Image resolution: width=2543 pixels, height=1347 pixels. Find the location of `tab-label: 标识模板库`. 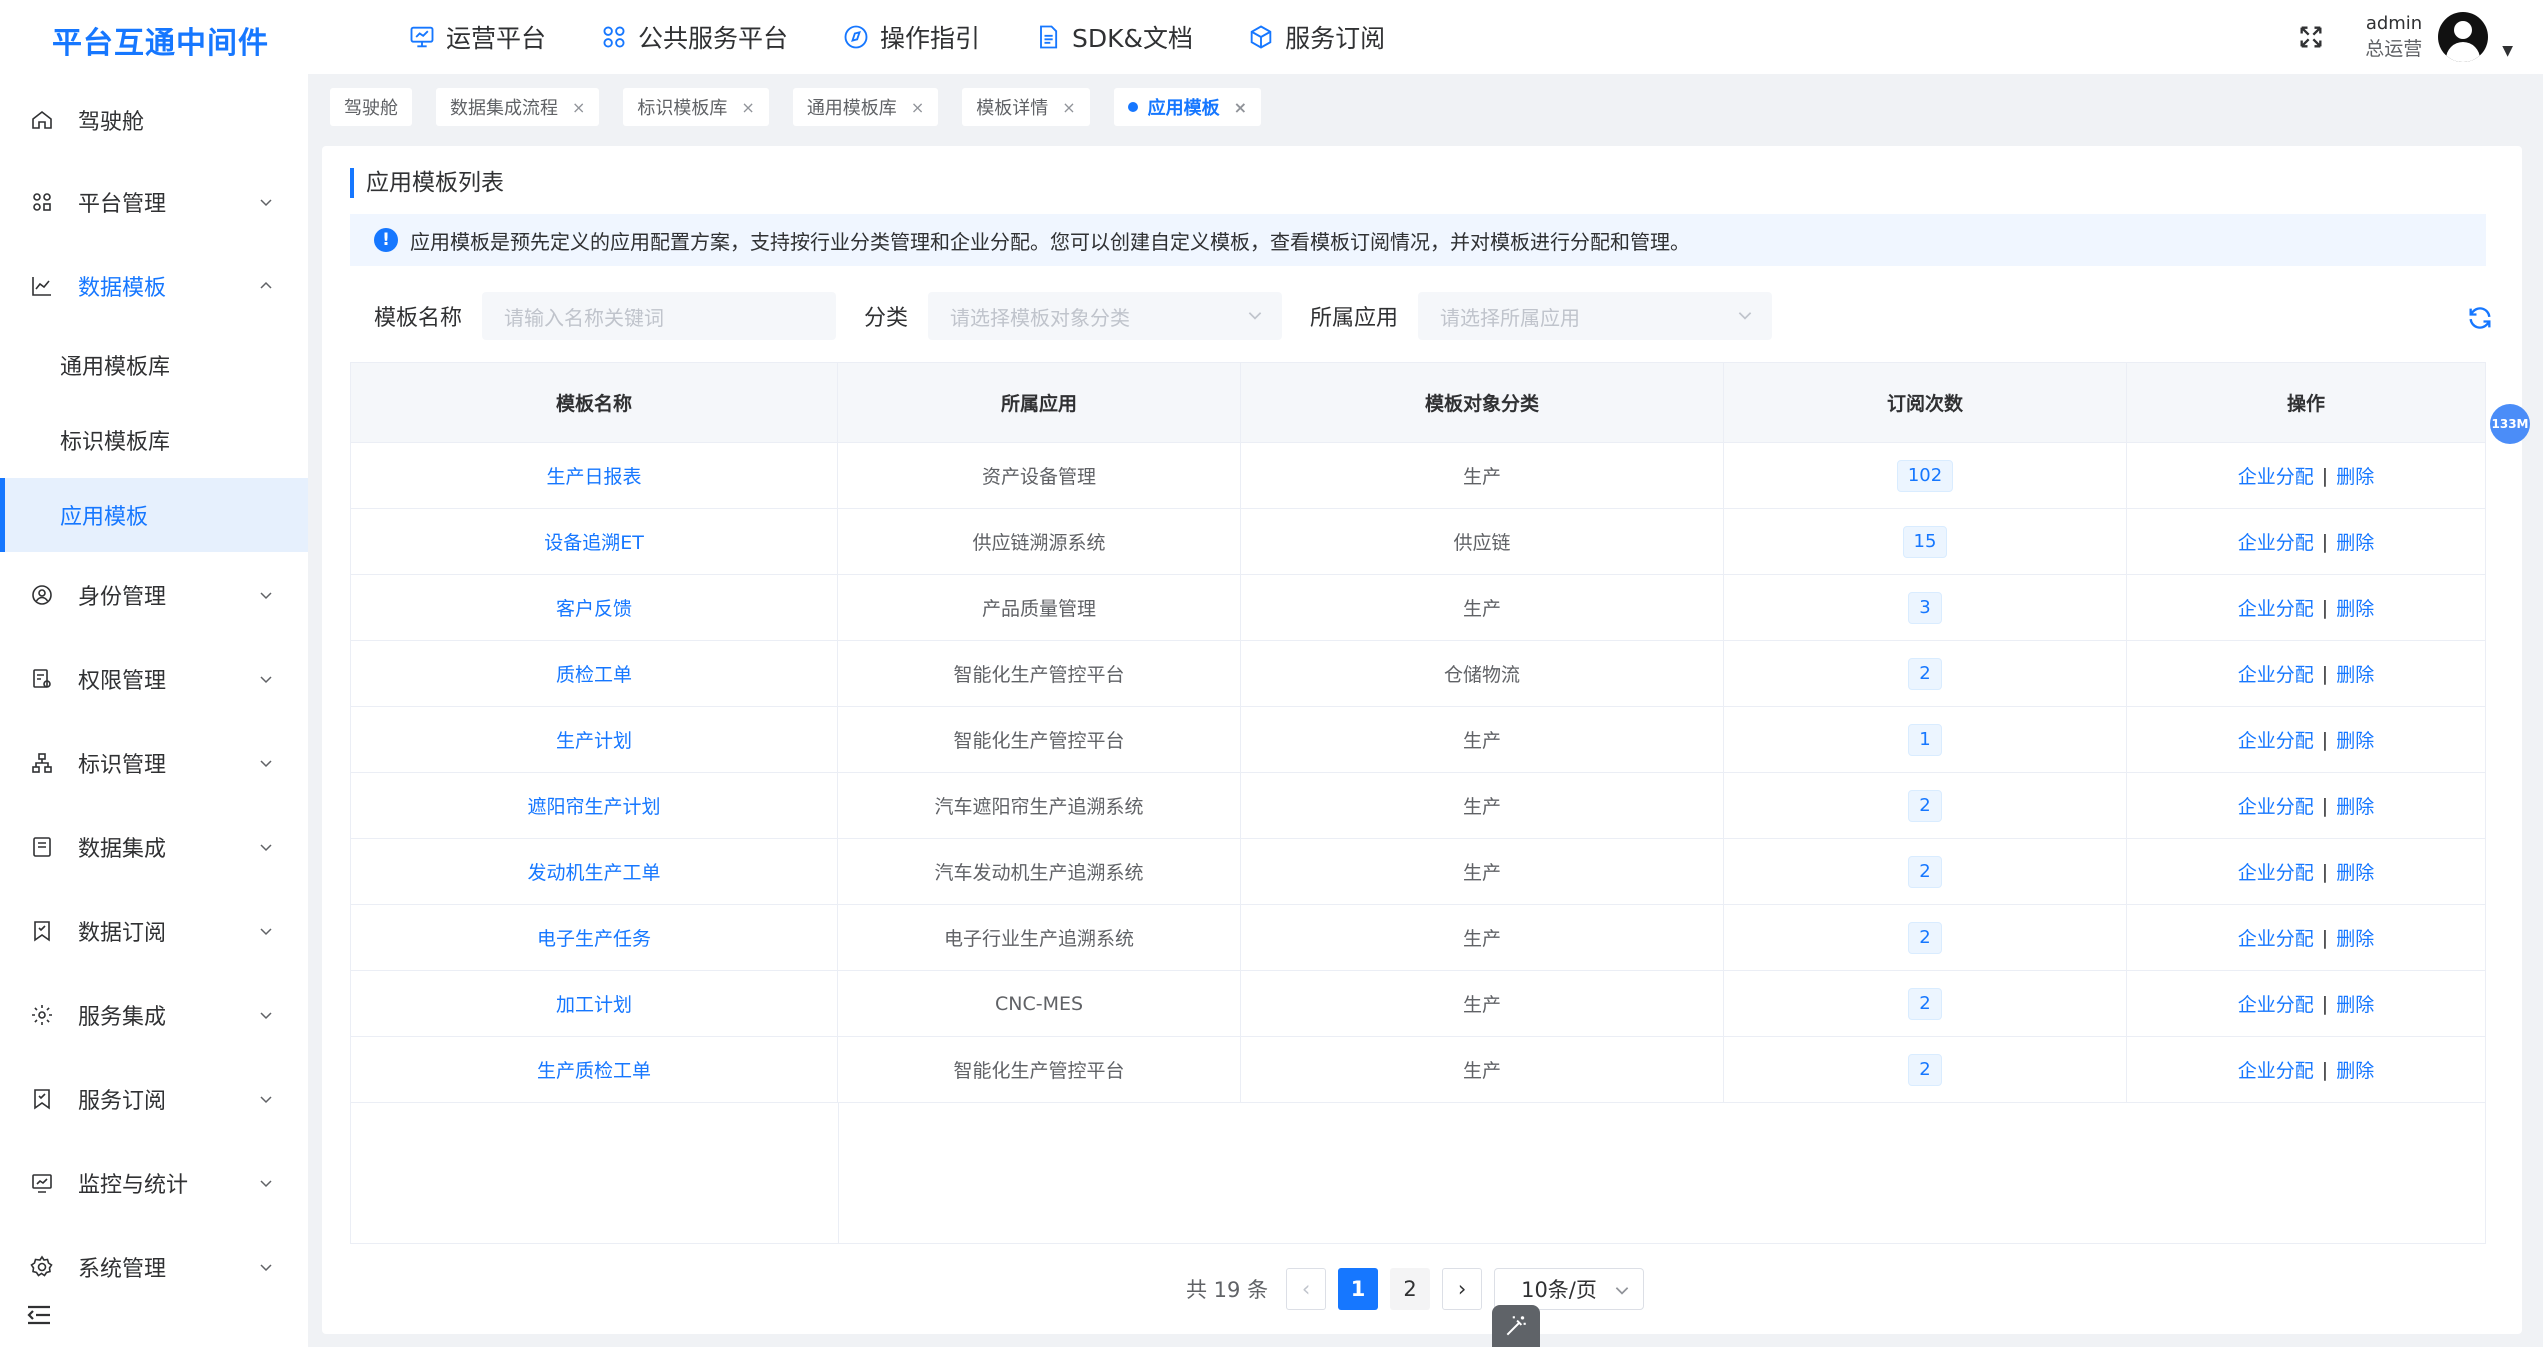

tab-label: 标识模板库 is located at coordinates (682, 108).